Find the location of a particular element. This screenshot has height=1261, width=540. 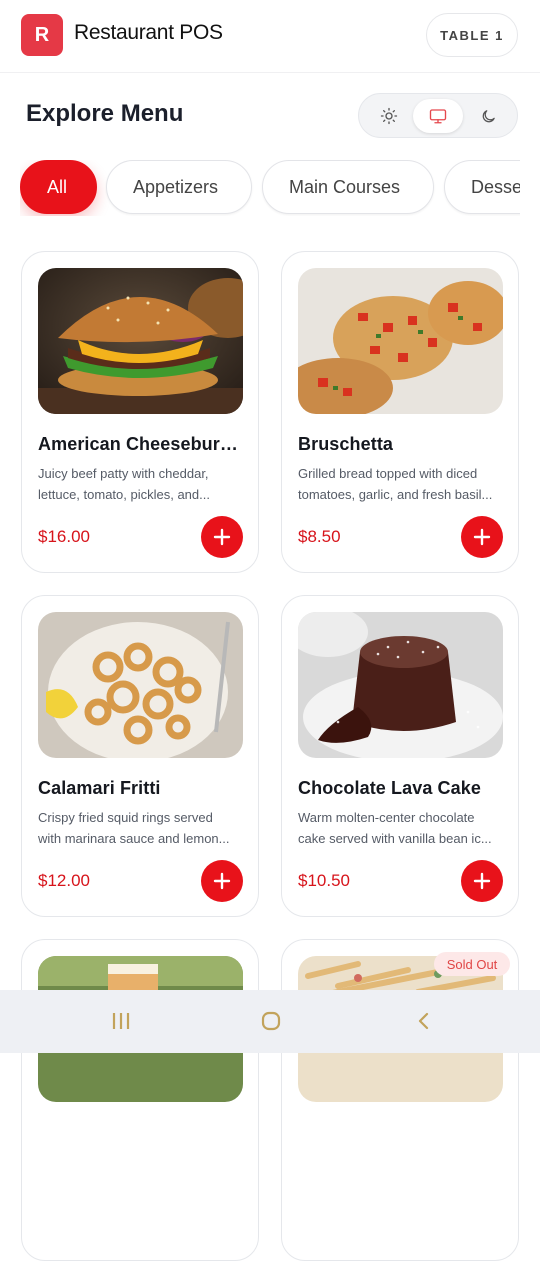

recent-apps-icon is located at coordinates (121, 1021).